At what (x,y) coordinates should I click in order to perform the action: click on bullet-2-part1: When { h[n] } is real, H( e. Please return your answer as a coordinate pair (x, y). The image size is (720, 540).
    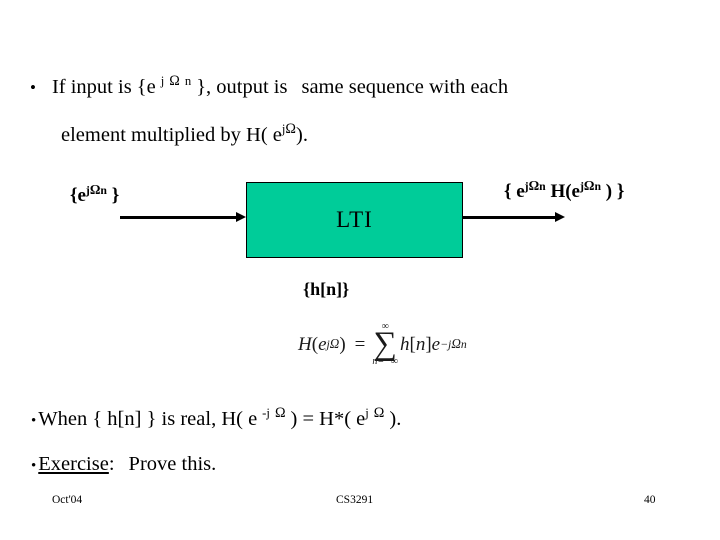
    Looking at the image, I should click on (148, 419).